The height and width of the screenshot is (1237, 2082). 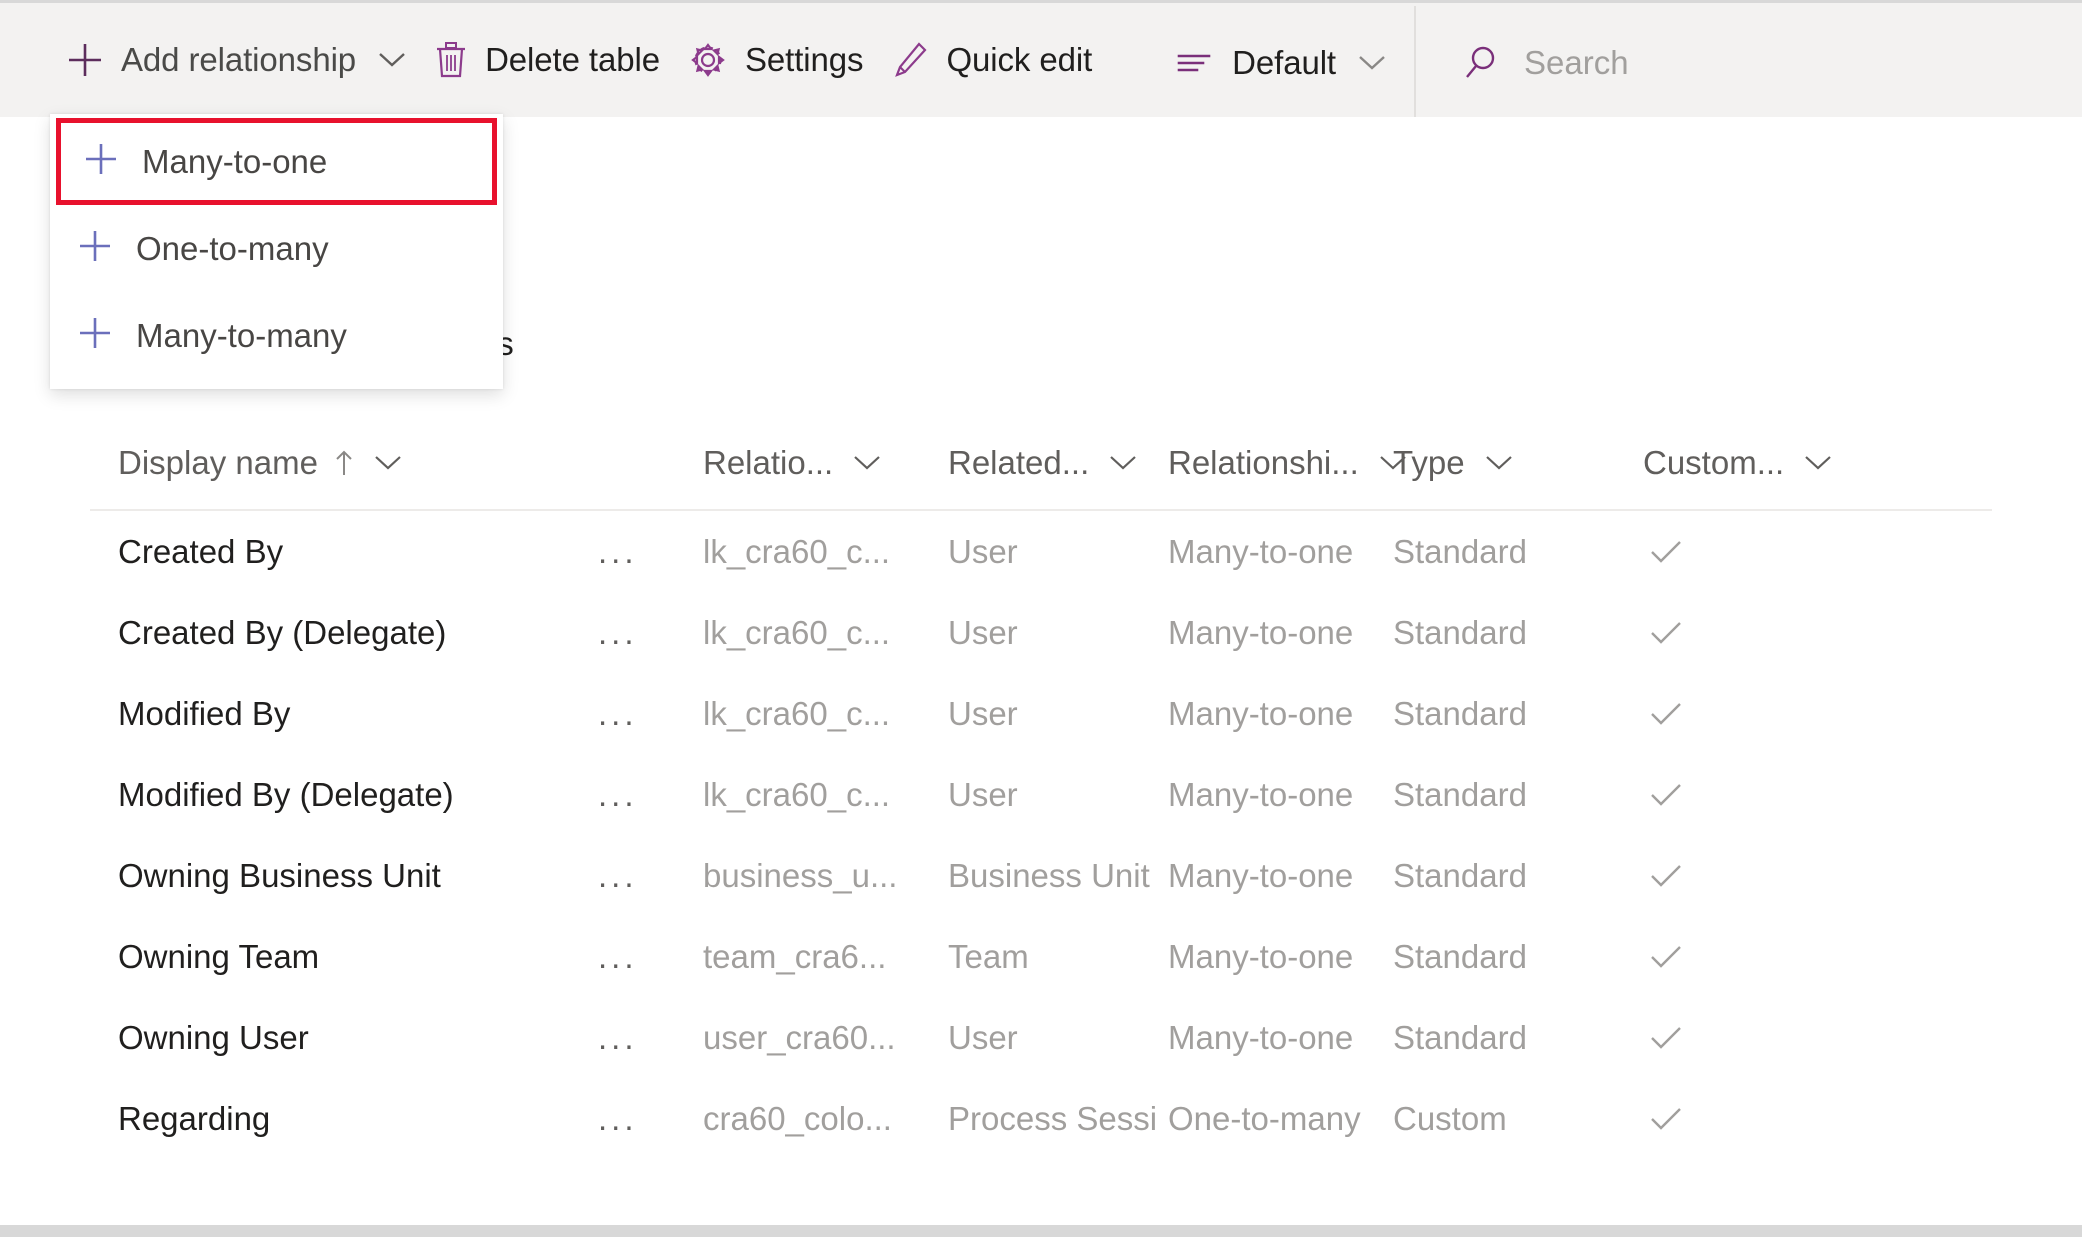 What do you see at coordinates (1041, 1231) in the screenshot?
I see `window-bottom-edge` at bounding box center [1041, 1231].